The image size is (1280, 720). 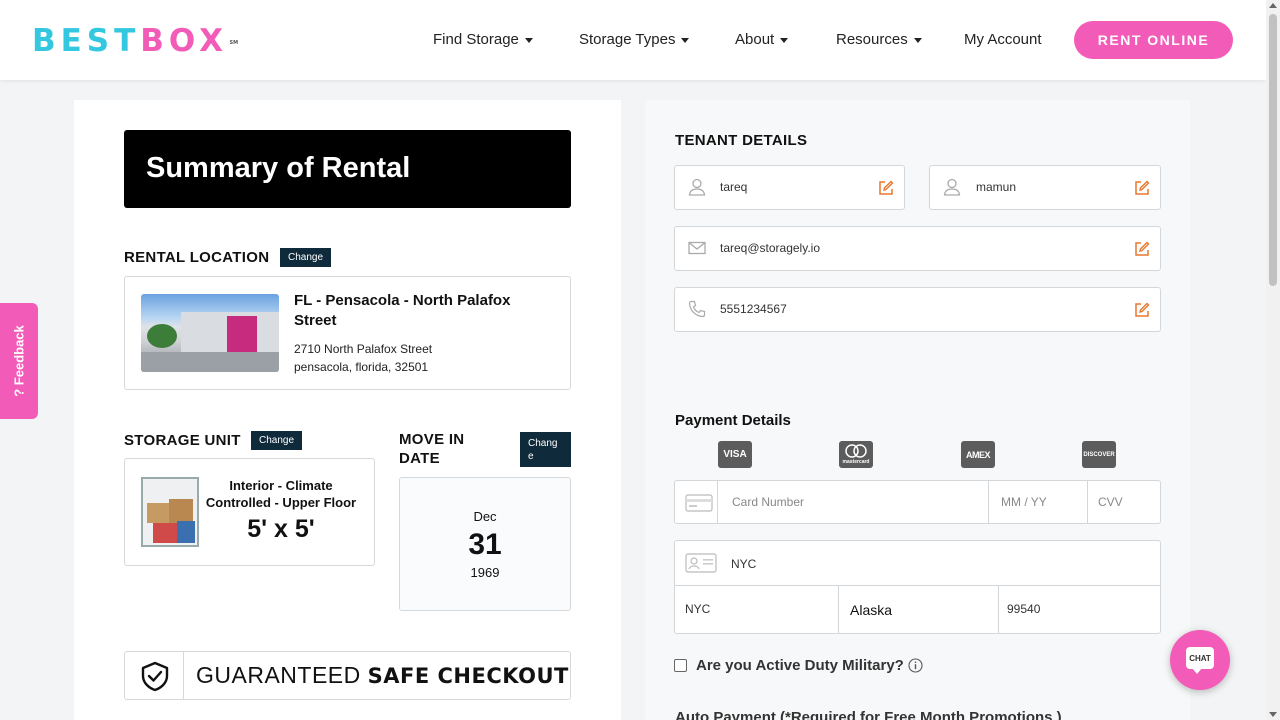 What do you see at coordinates (743, 564) in the screenshot?
I see `address-input: NYC` at bounding box center [743, 564].